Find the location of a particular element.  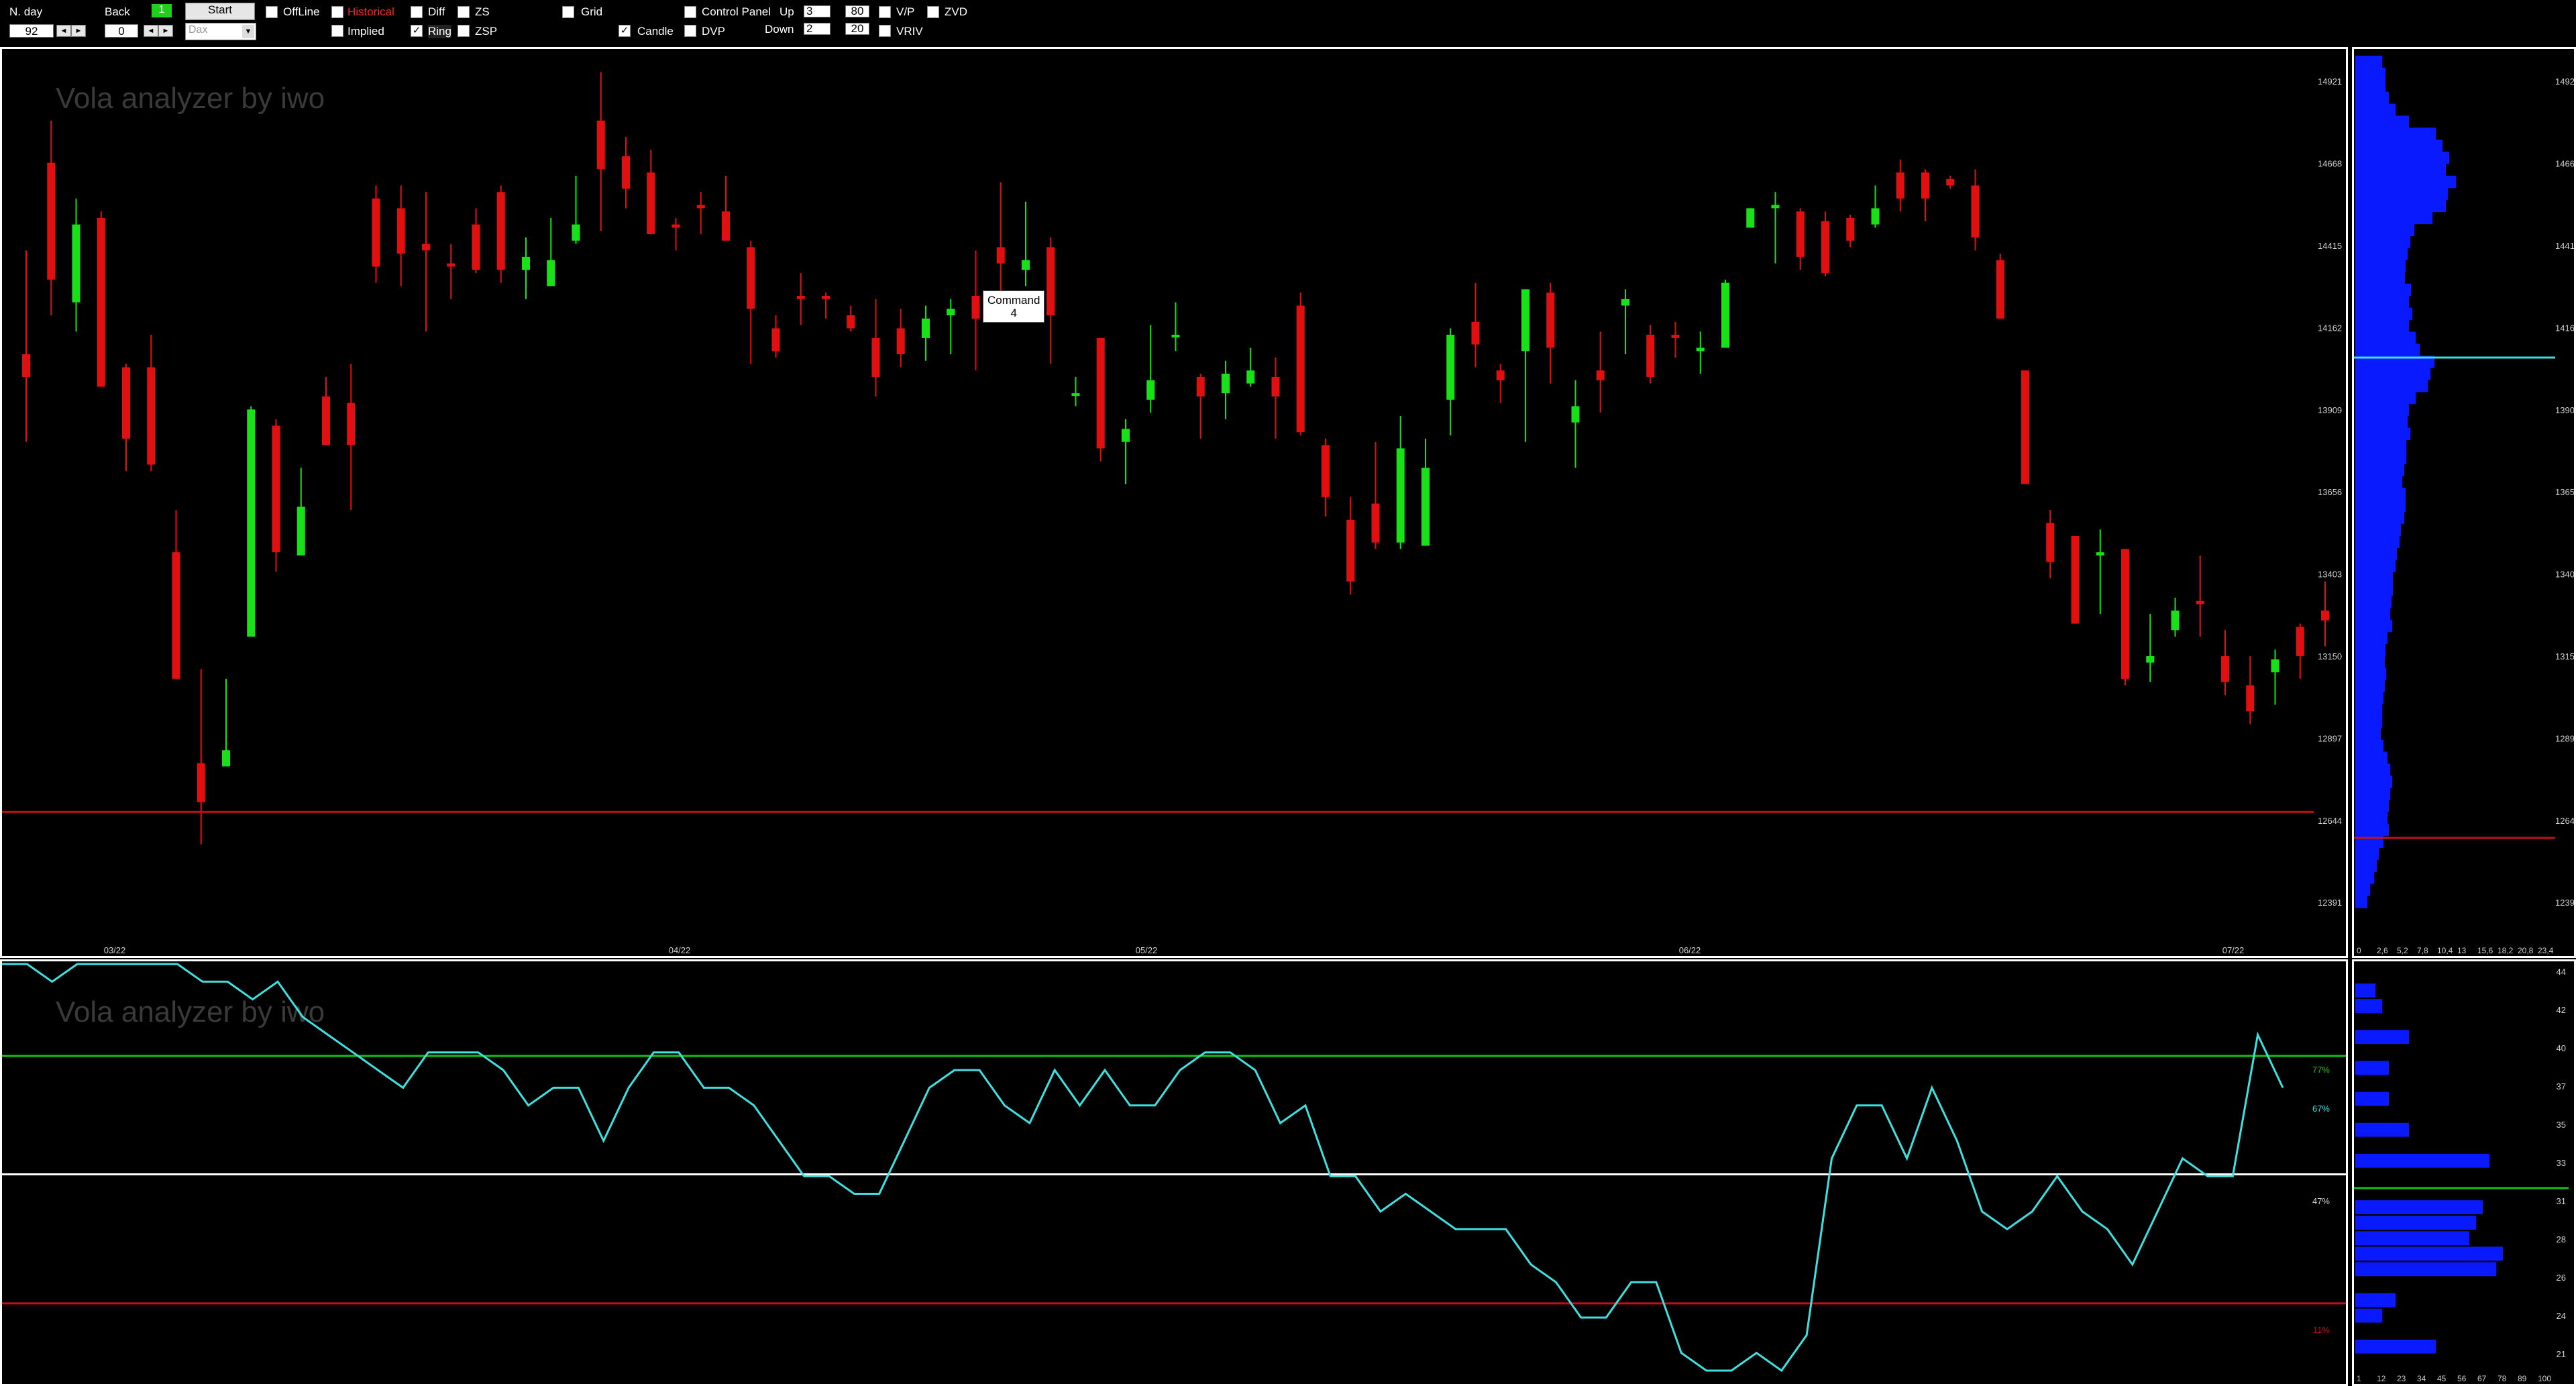

vol-histogram-x-label: 34 is located at coordinates (2421, 1378).